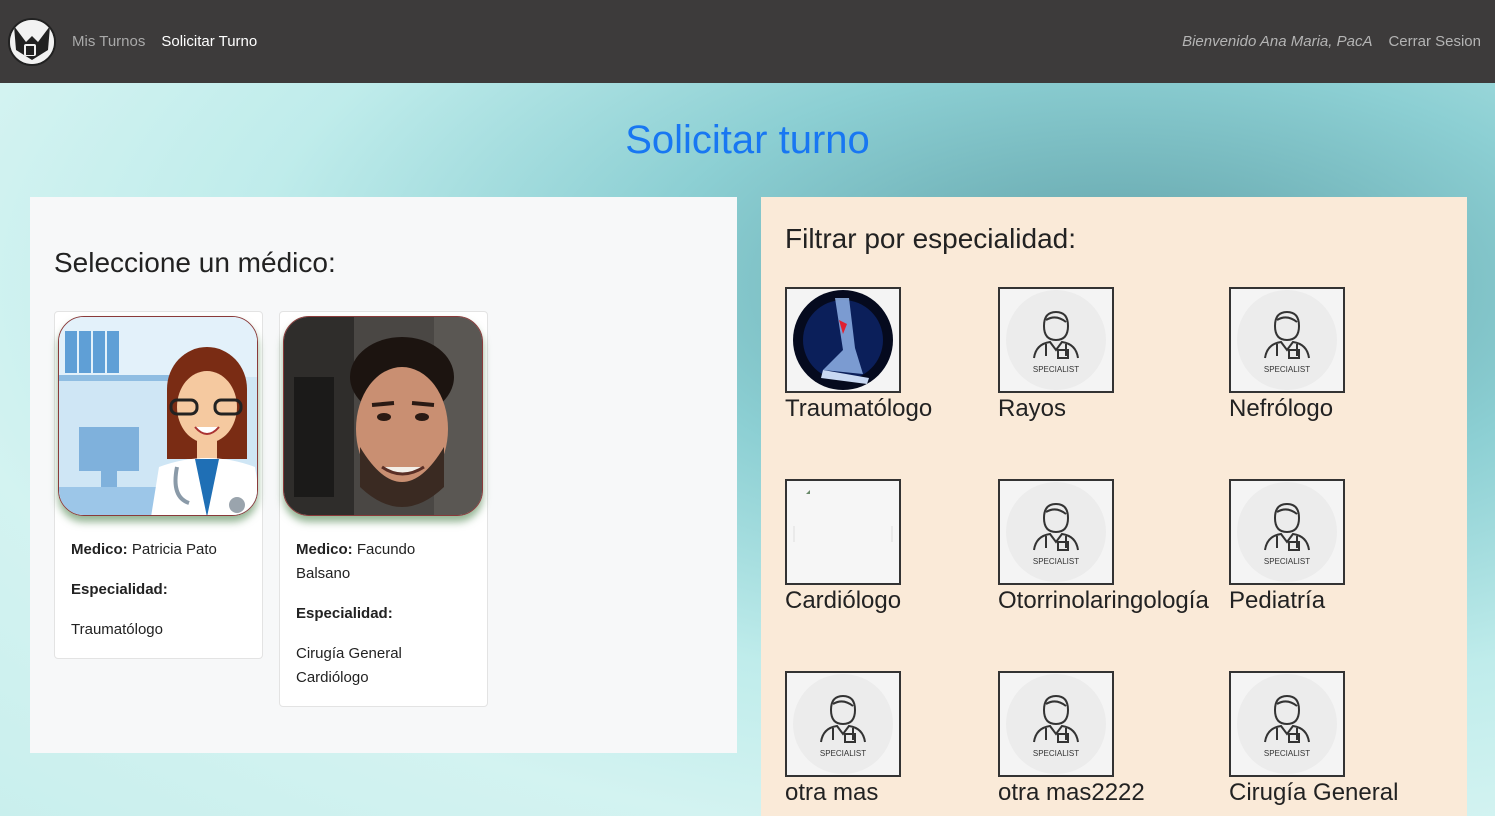 This screenshot has width=1495, height=816. I want to click on specialty-option-cardiologo: Cardiólogo, so click(843, 547).